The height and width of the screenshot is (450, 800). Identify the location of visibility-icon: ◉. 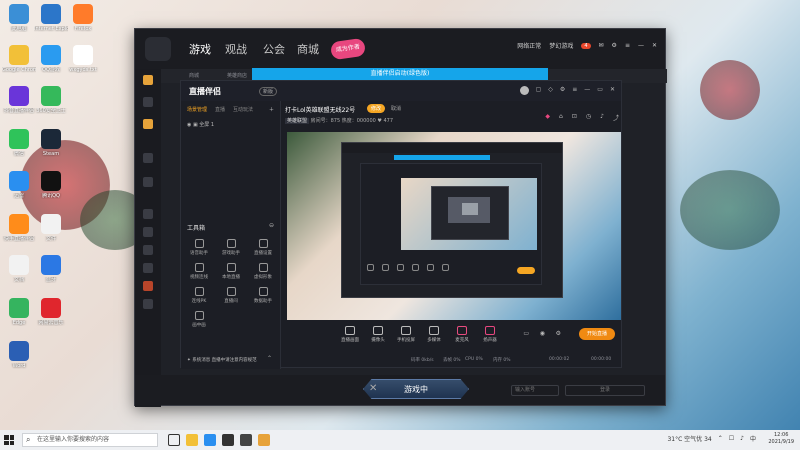
(189, 125).